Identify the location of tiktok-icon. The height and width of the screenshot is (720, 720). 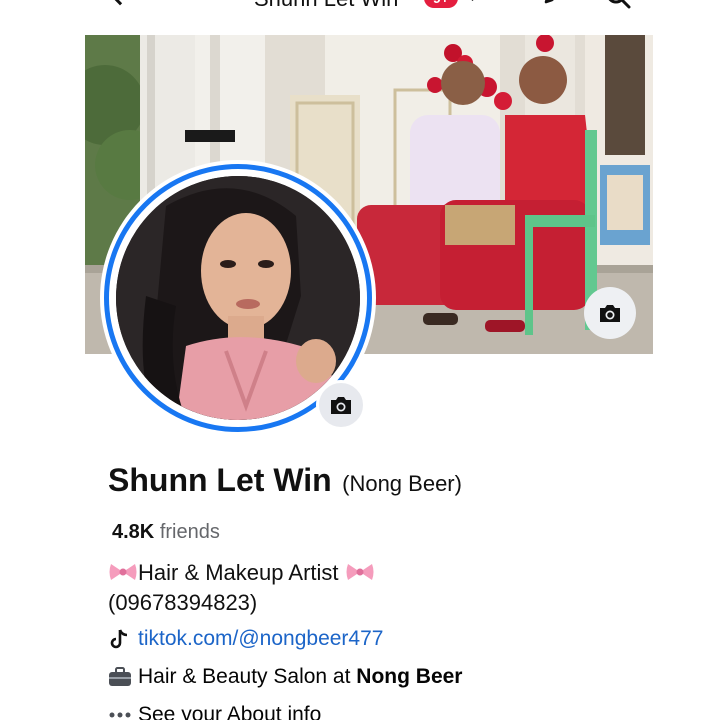
(120, 639).